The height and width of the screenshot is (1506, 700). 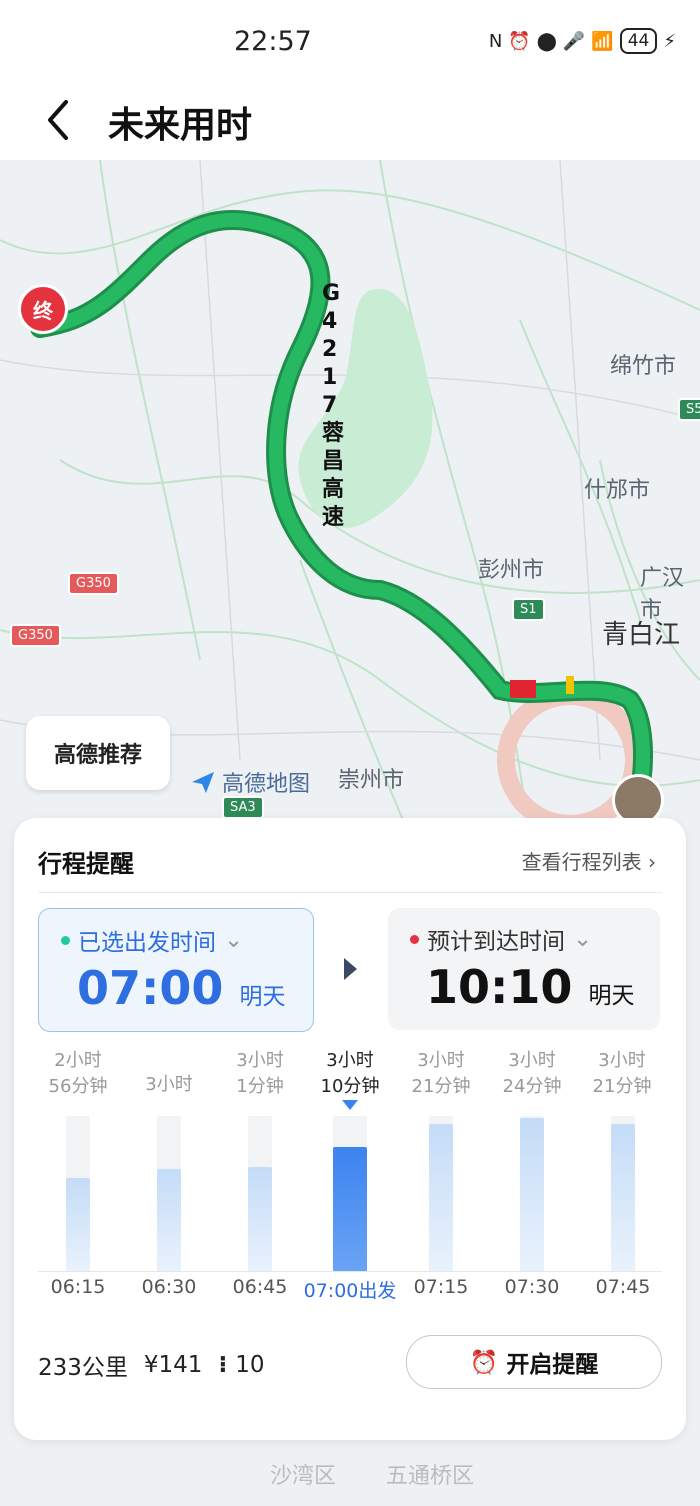 I want to click on mic-icon: 🎤, so click(x=574, y=41).